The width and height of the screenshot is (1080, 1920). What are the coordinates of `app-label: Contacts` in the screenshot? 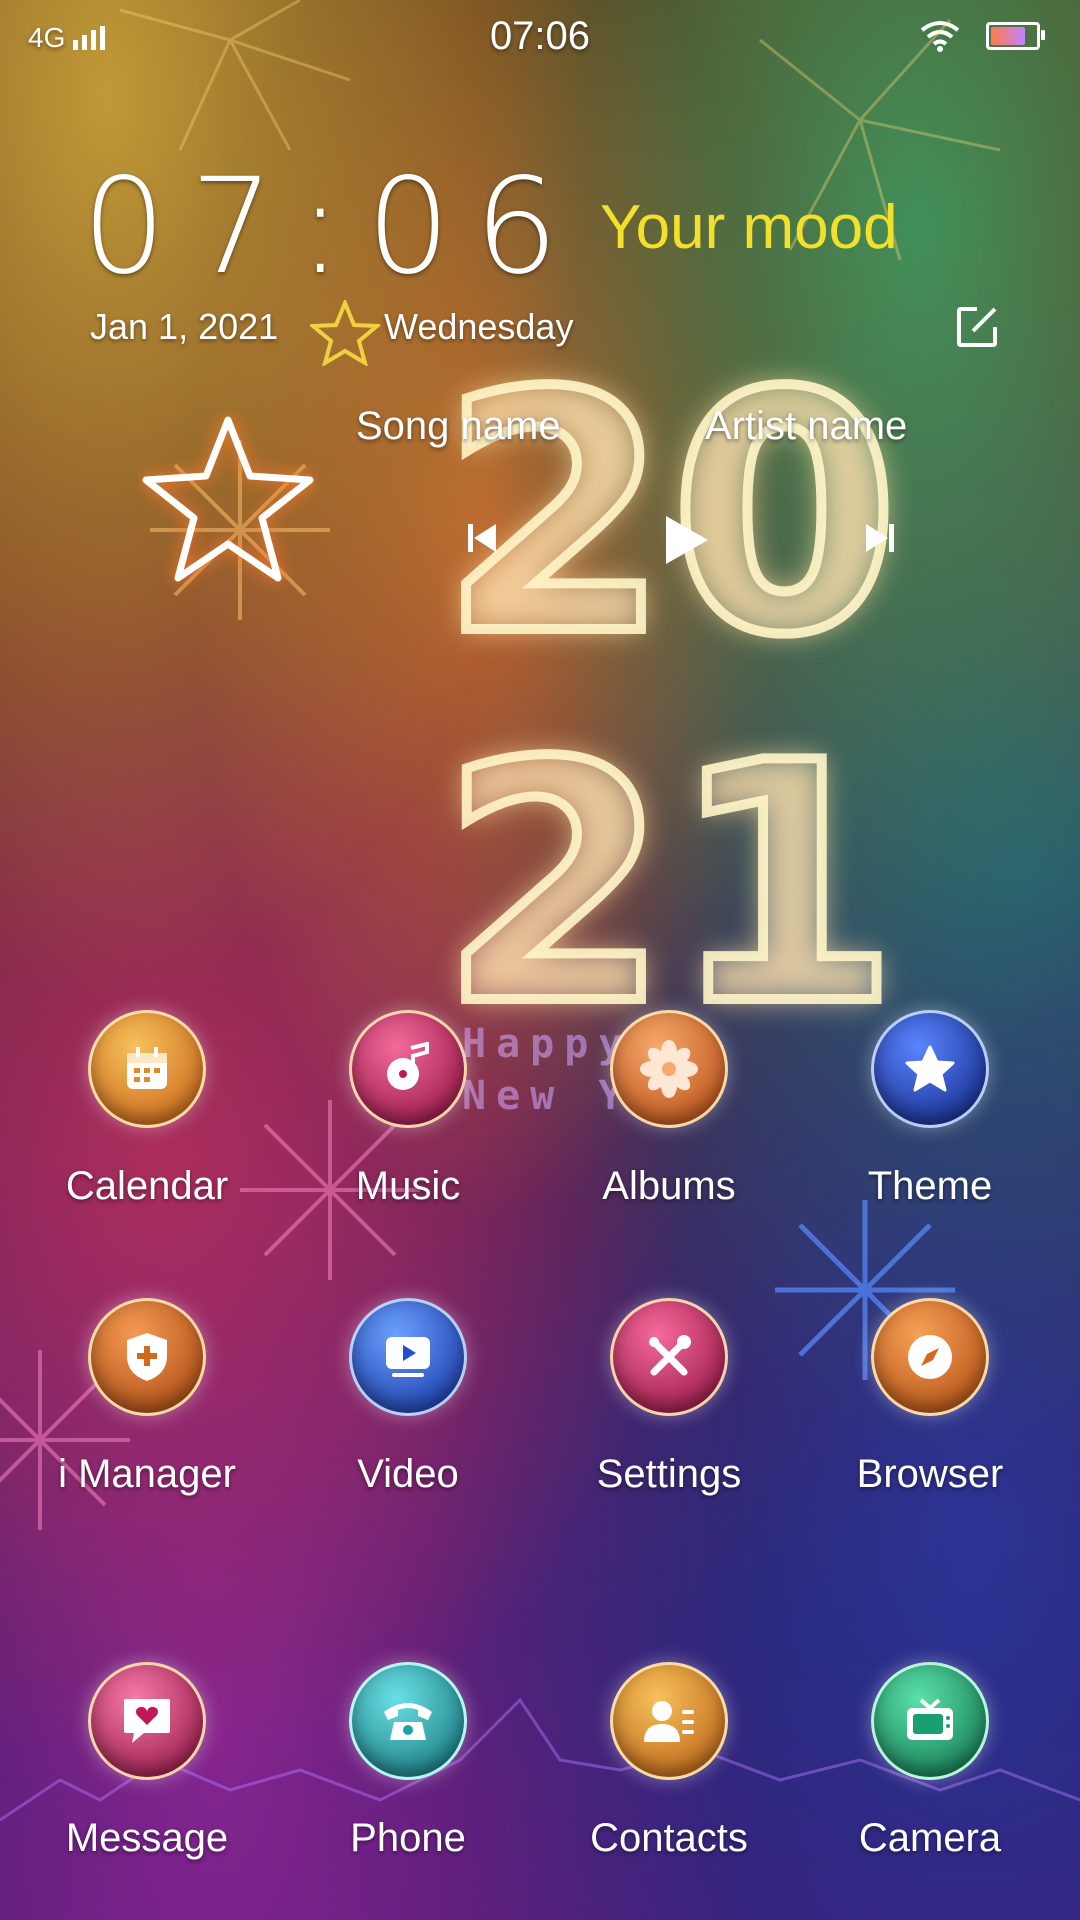 It's located at (669, 1838).